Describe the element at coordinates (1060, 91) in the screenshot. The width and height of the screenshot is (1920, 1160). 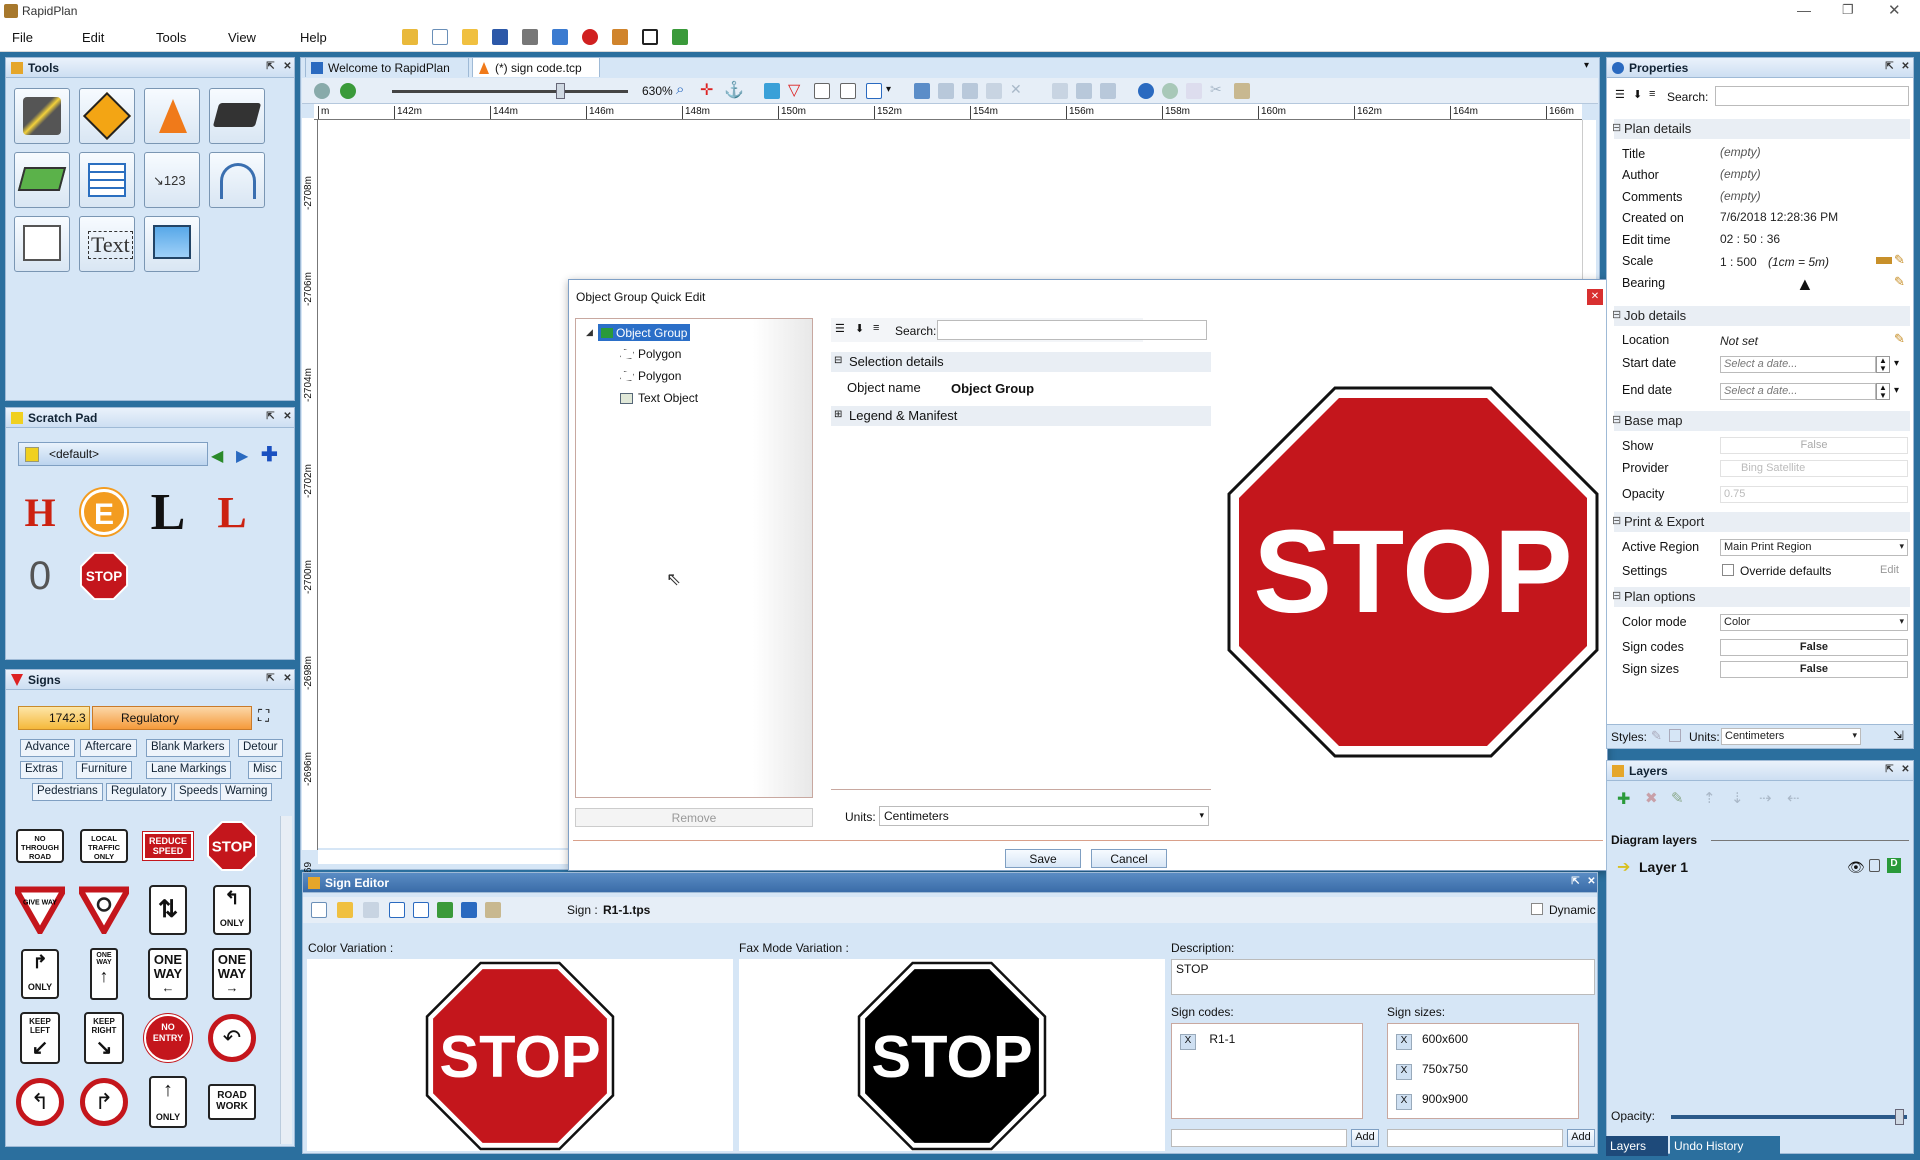
I see `flip-icon` at that location.